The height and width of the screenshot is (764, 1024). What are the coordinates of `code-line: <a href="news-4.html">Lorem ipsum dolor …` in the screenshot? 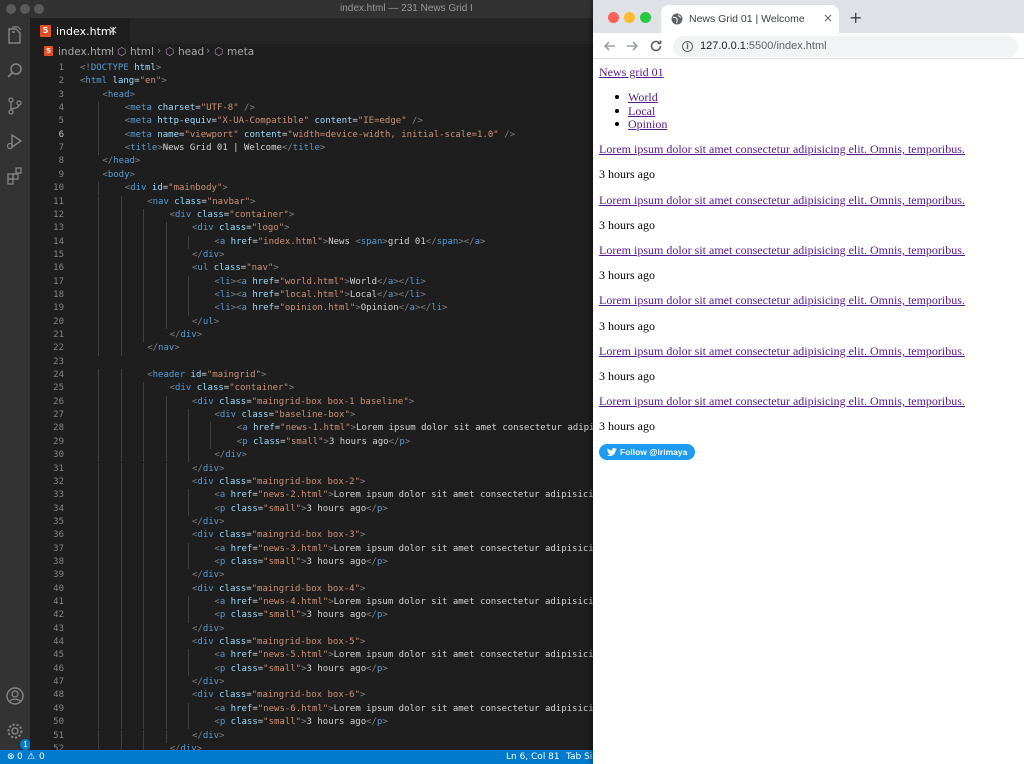 It's located at (405, 602).